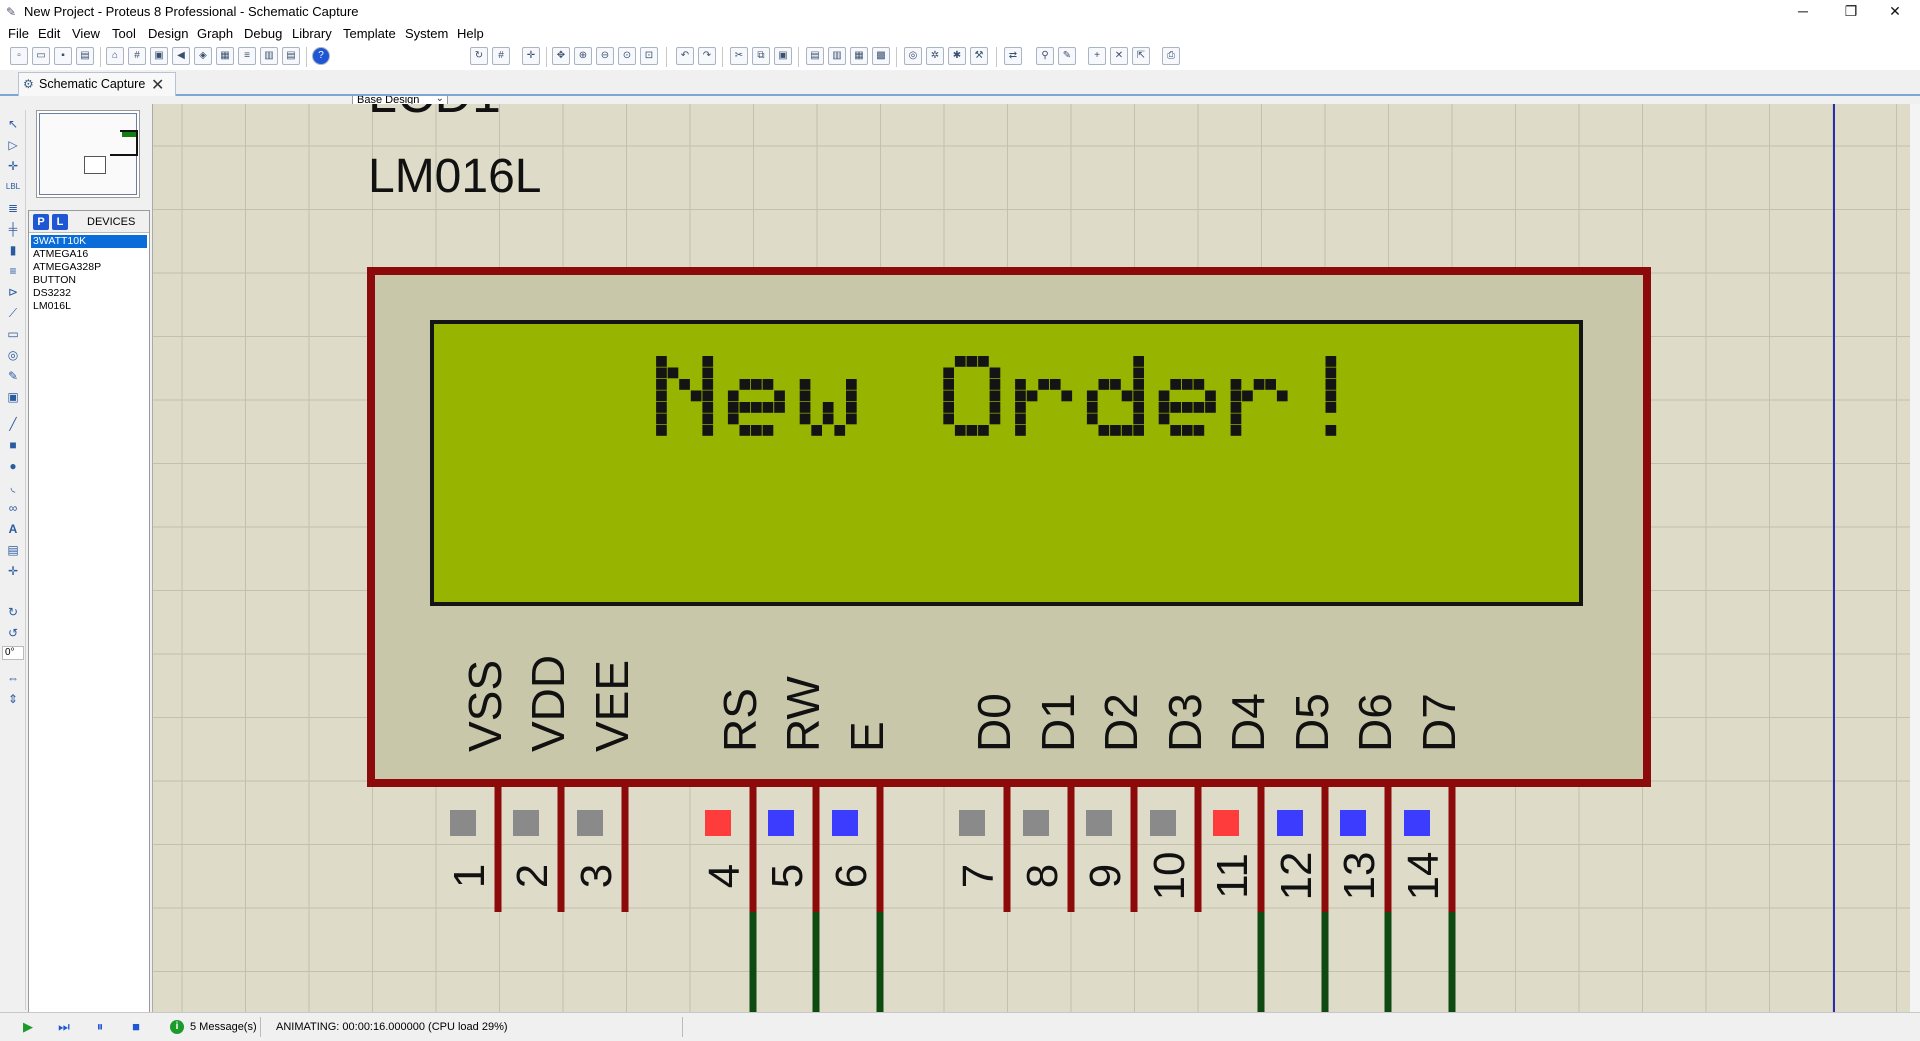 The image size is (1920, 1041). Describe the element at coordinates (321, 56) in the screenshot. I see `help-icon: ?` at that location.